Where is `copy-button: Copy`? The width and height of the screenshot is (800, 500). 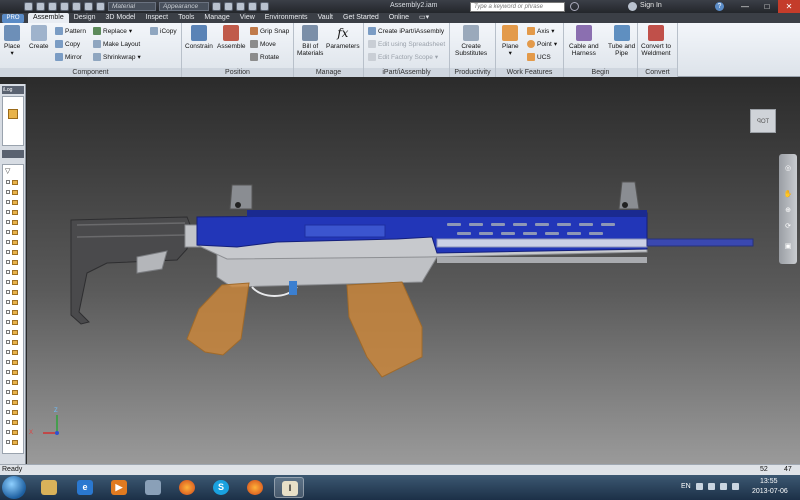
copy-button: Copy is located at coordinates (67, 44).